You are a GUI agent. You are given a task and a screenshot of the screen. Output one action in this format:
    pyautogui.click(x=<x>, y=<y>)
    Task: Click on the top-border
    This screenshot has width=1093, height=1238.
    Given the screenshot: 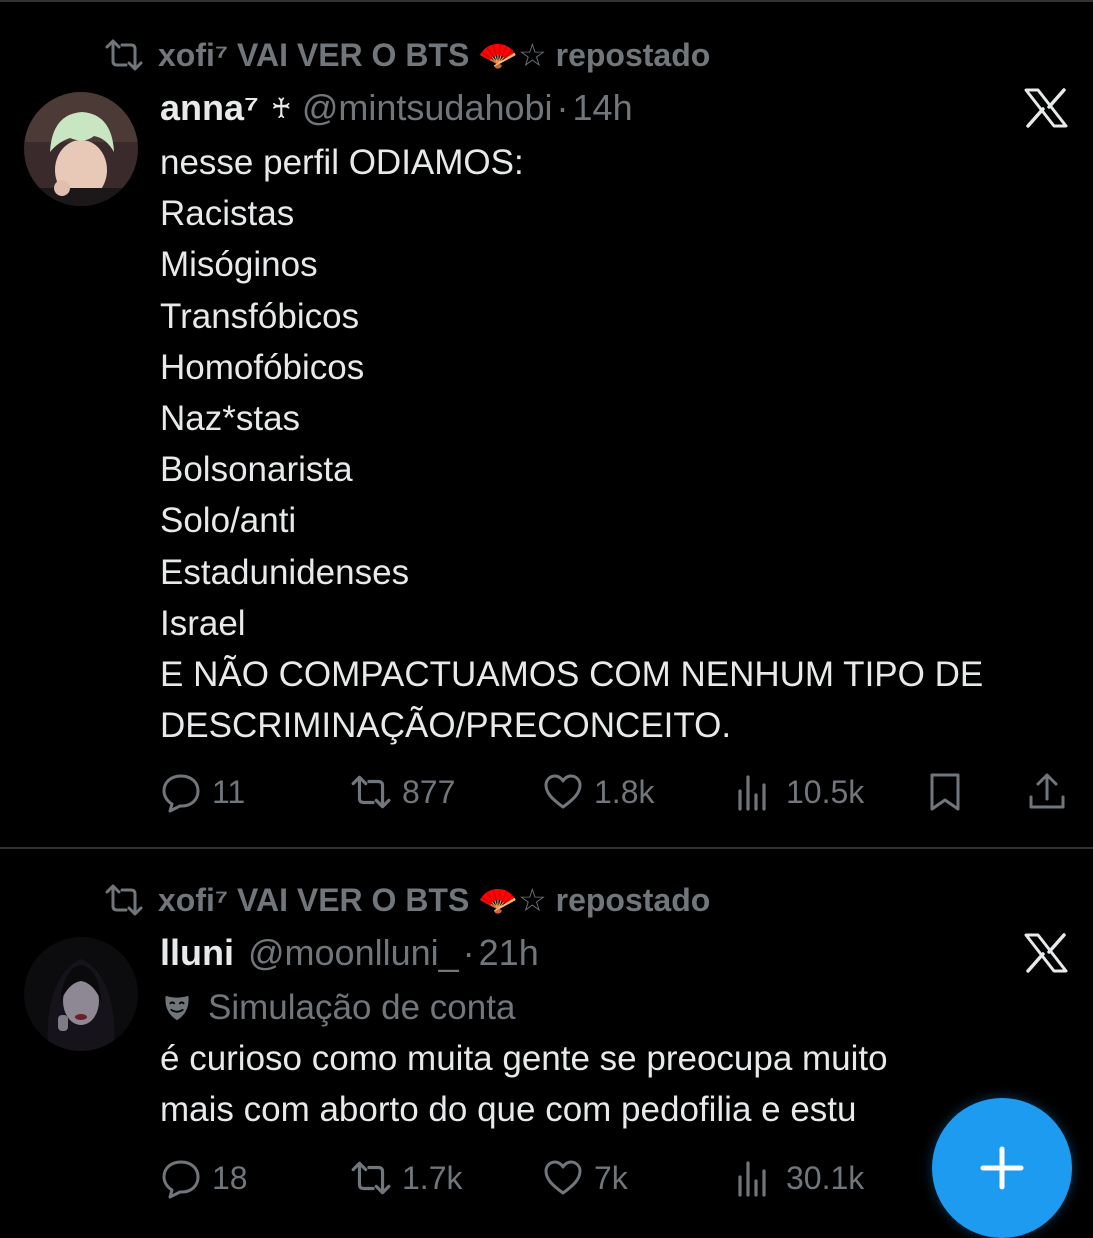 What is the action you would take?
    pyautogui.click(x=546, y=1)
    